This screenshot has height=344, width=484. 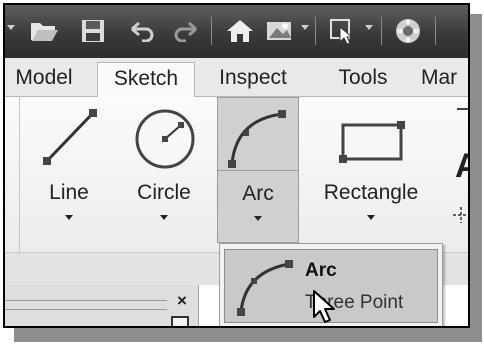 I want to click on palette-grip, so click(x=86, y=305).